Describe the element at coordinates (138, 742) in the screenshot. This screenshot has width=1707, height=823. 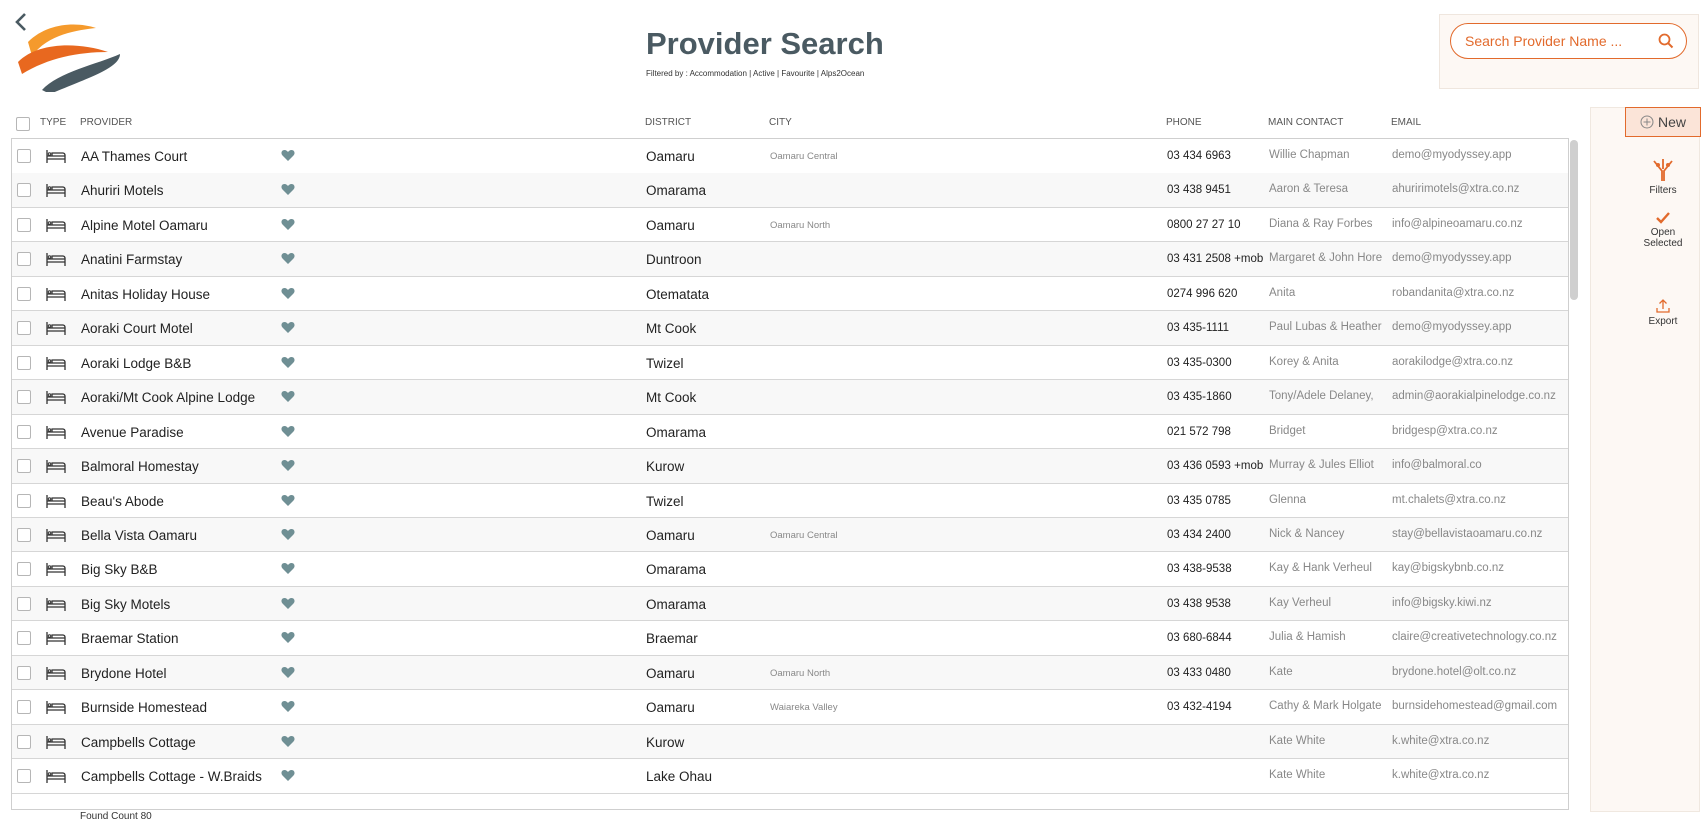
I see `provider-name: Campbells Cottage` at that location.